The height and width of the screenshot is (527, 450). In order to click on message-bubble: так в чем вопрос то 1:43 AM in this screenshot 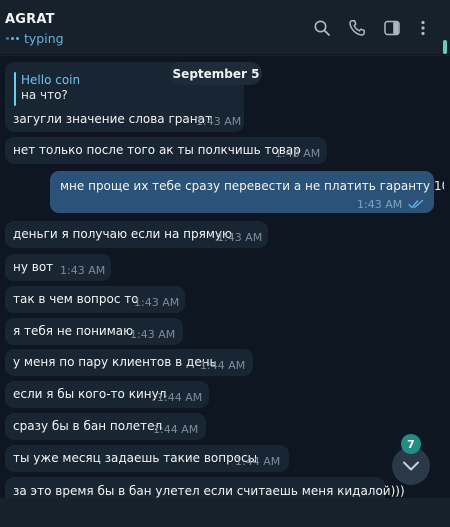, I will do `click(95, 299)`.